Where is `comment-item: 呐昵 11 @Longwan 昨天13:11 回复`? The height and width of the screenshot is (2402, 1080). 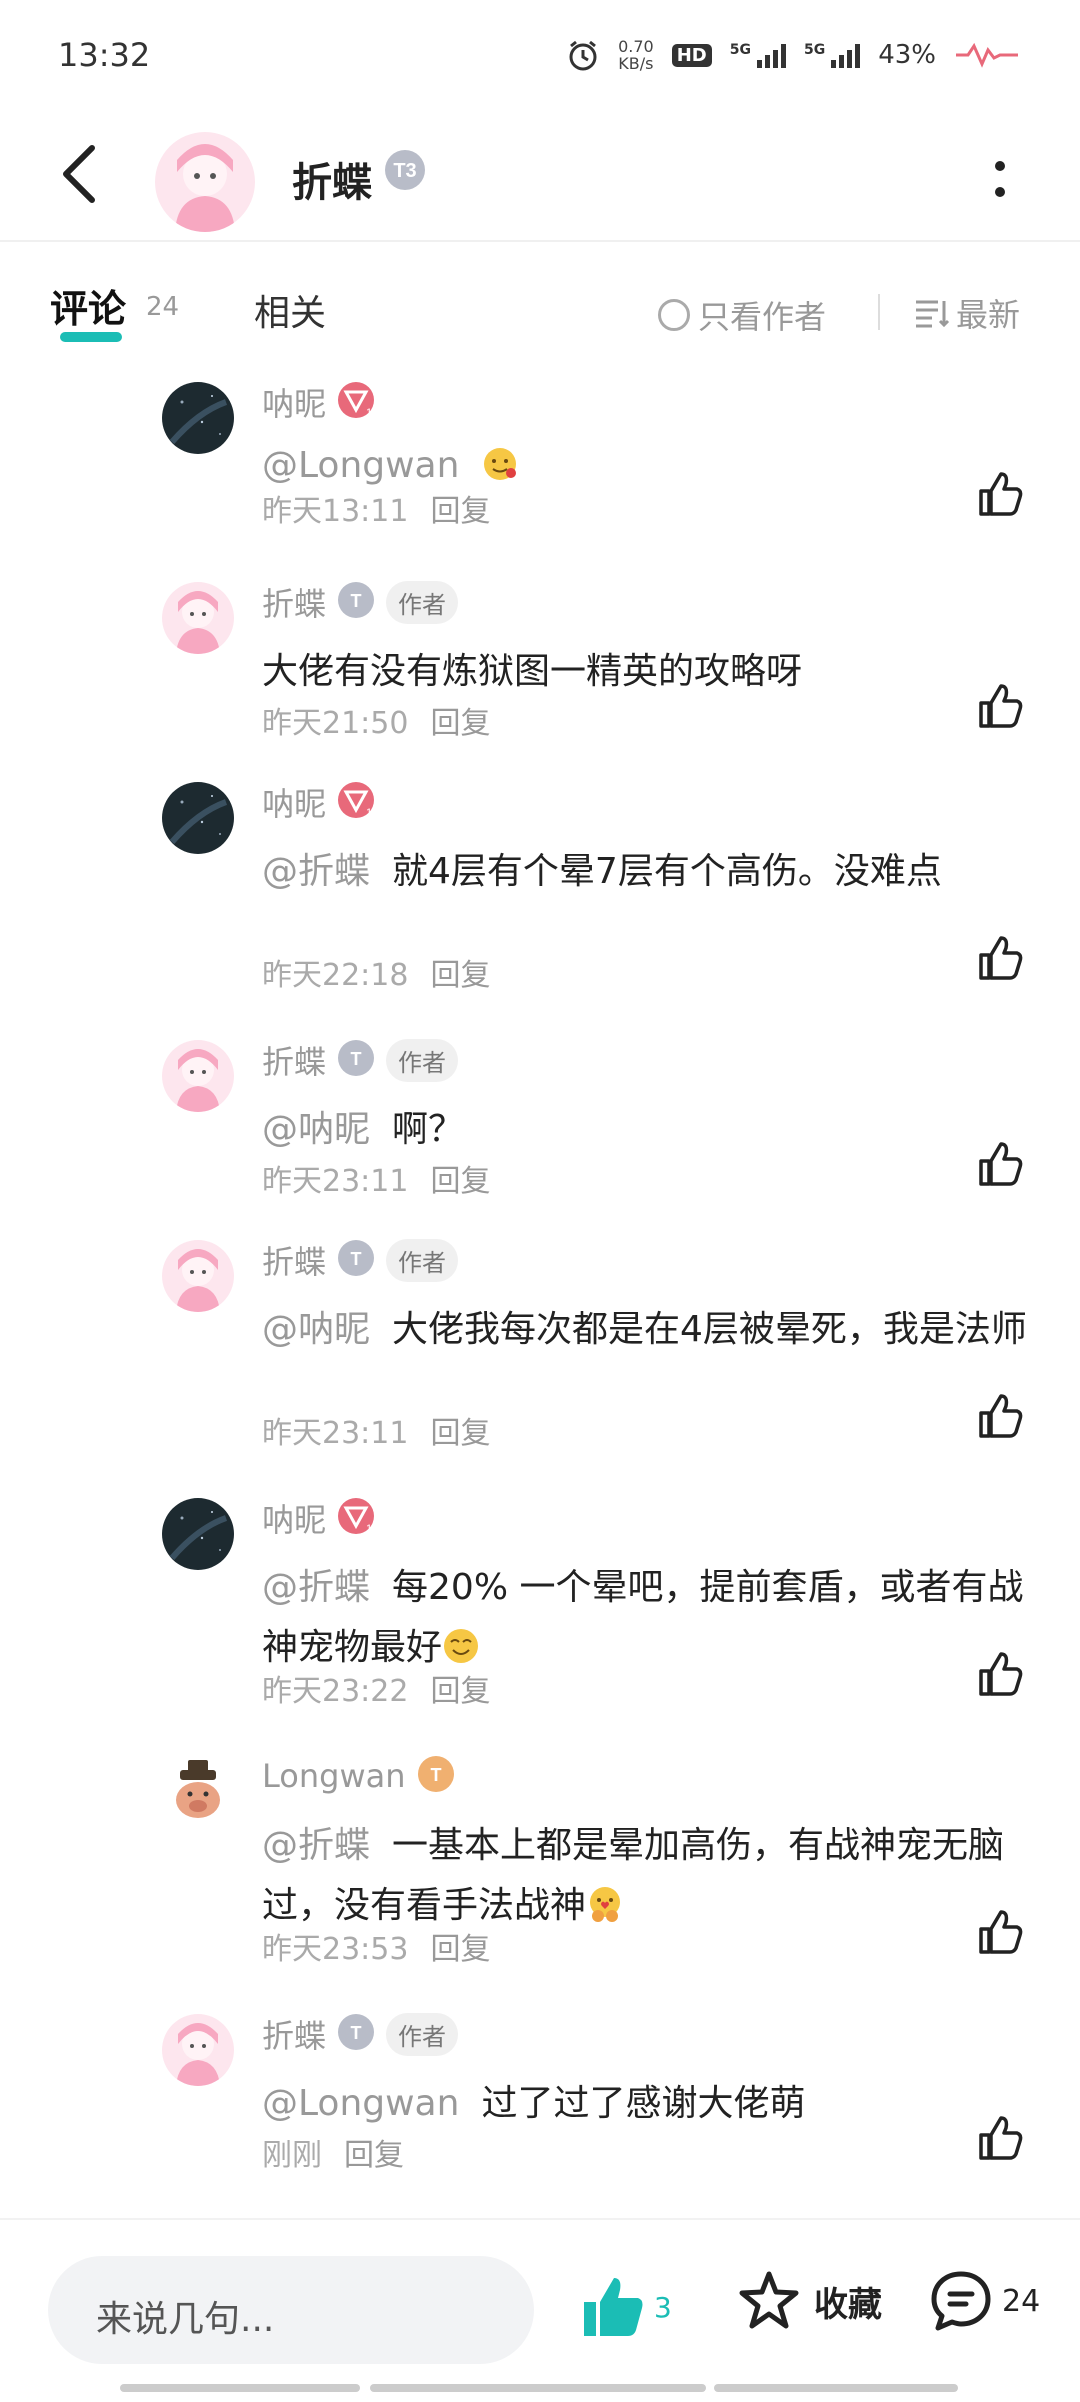 comment-item: 呐昵 11 @Longwan 昨天13:11 回复 is located at coordinates (540, 467).